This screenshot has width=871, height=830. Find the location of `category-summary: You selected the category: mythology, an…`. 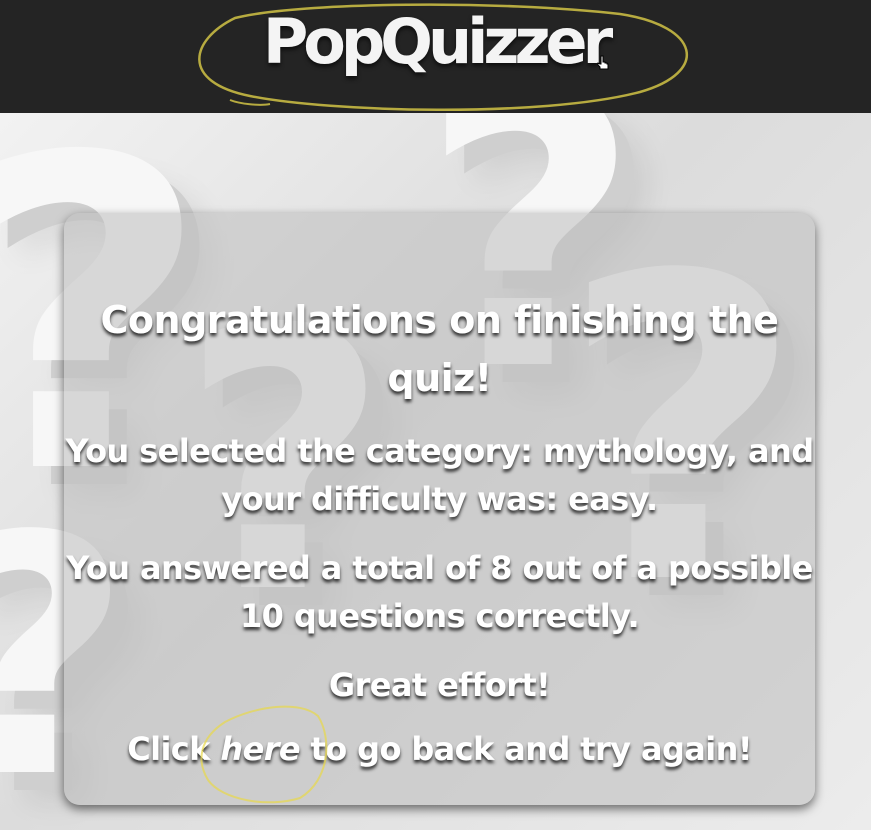

category-summary: You selected the category: mythology, an… is located at coordinates (439, 475).